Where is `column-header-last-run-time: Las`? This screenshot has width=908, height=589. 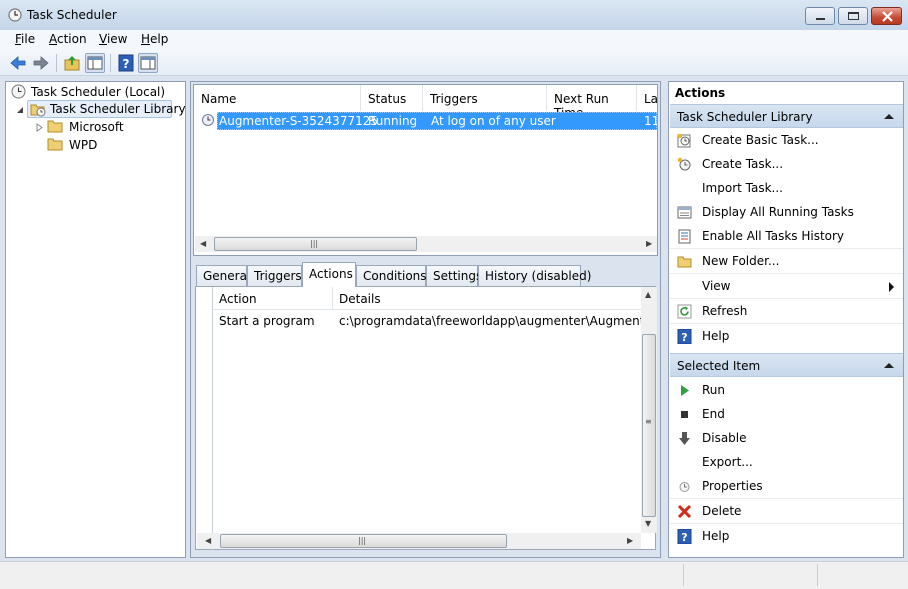 column-header-last-run-time: Las is located at coordinates (647, 98).